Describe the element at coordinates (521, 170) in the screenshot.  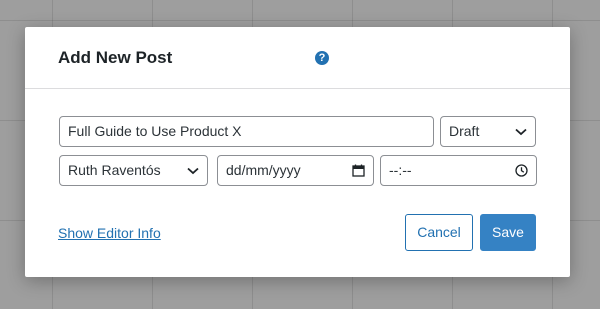
I see `clock-icon` at that location.